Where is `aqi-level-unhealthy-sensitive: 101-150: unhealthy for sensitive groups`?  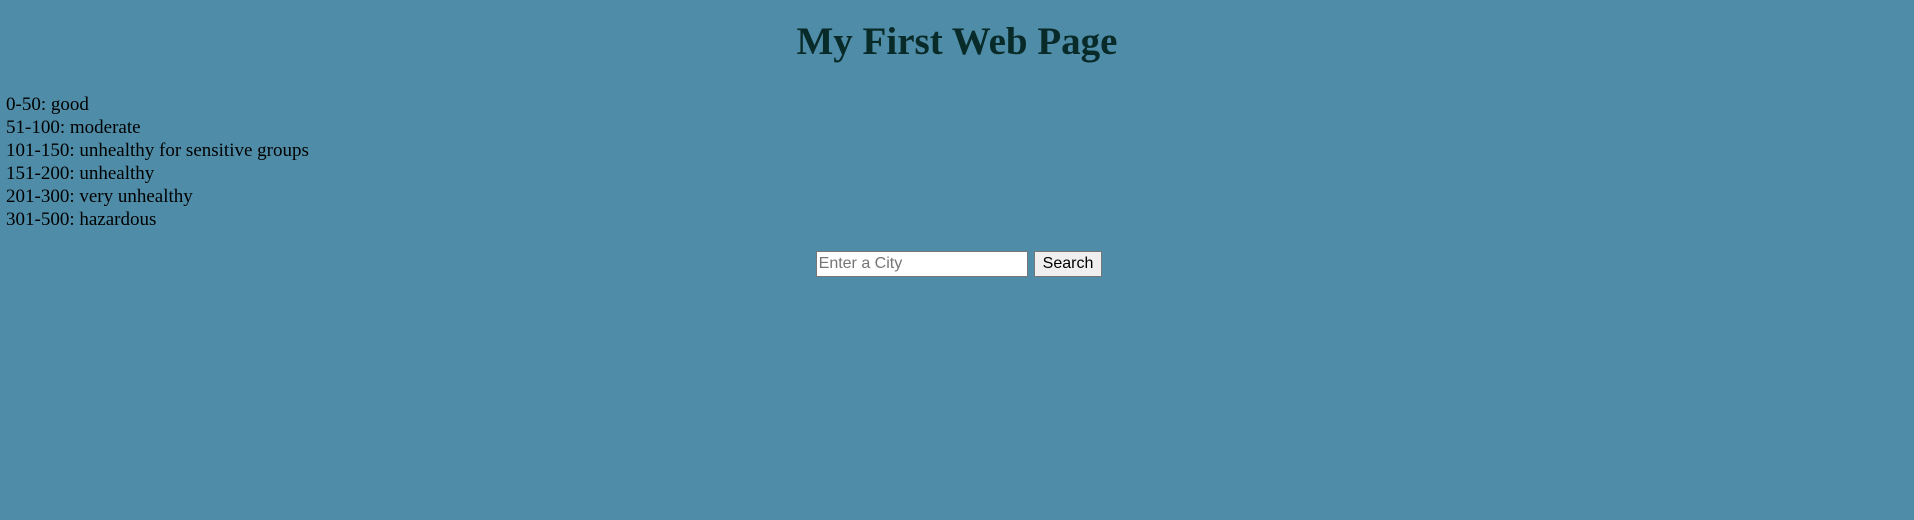
aqi-level-unhealthy-sensitive: 101-150: unhealthy for sensitive groups is located at coordinates (157, 150).